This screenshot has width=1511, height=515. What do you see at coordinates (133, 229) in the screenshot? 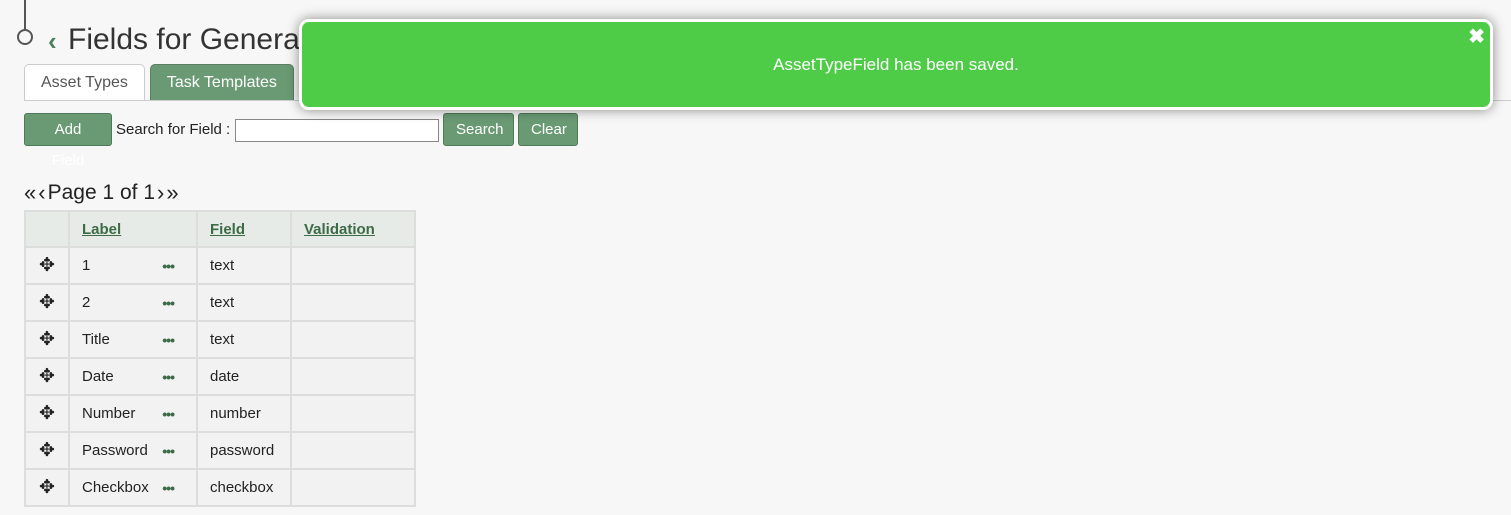
I see `header-label: Label` at bounding box center [133, 229].